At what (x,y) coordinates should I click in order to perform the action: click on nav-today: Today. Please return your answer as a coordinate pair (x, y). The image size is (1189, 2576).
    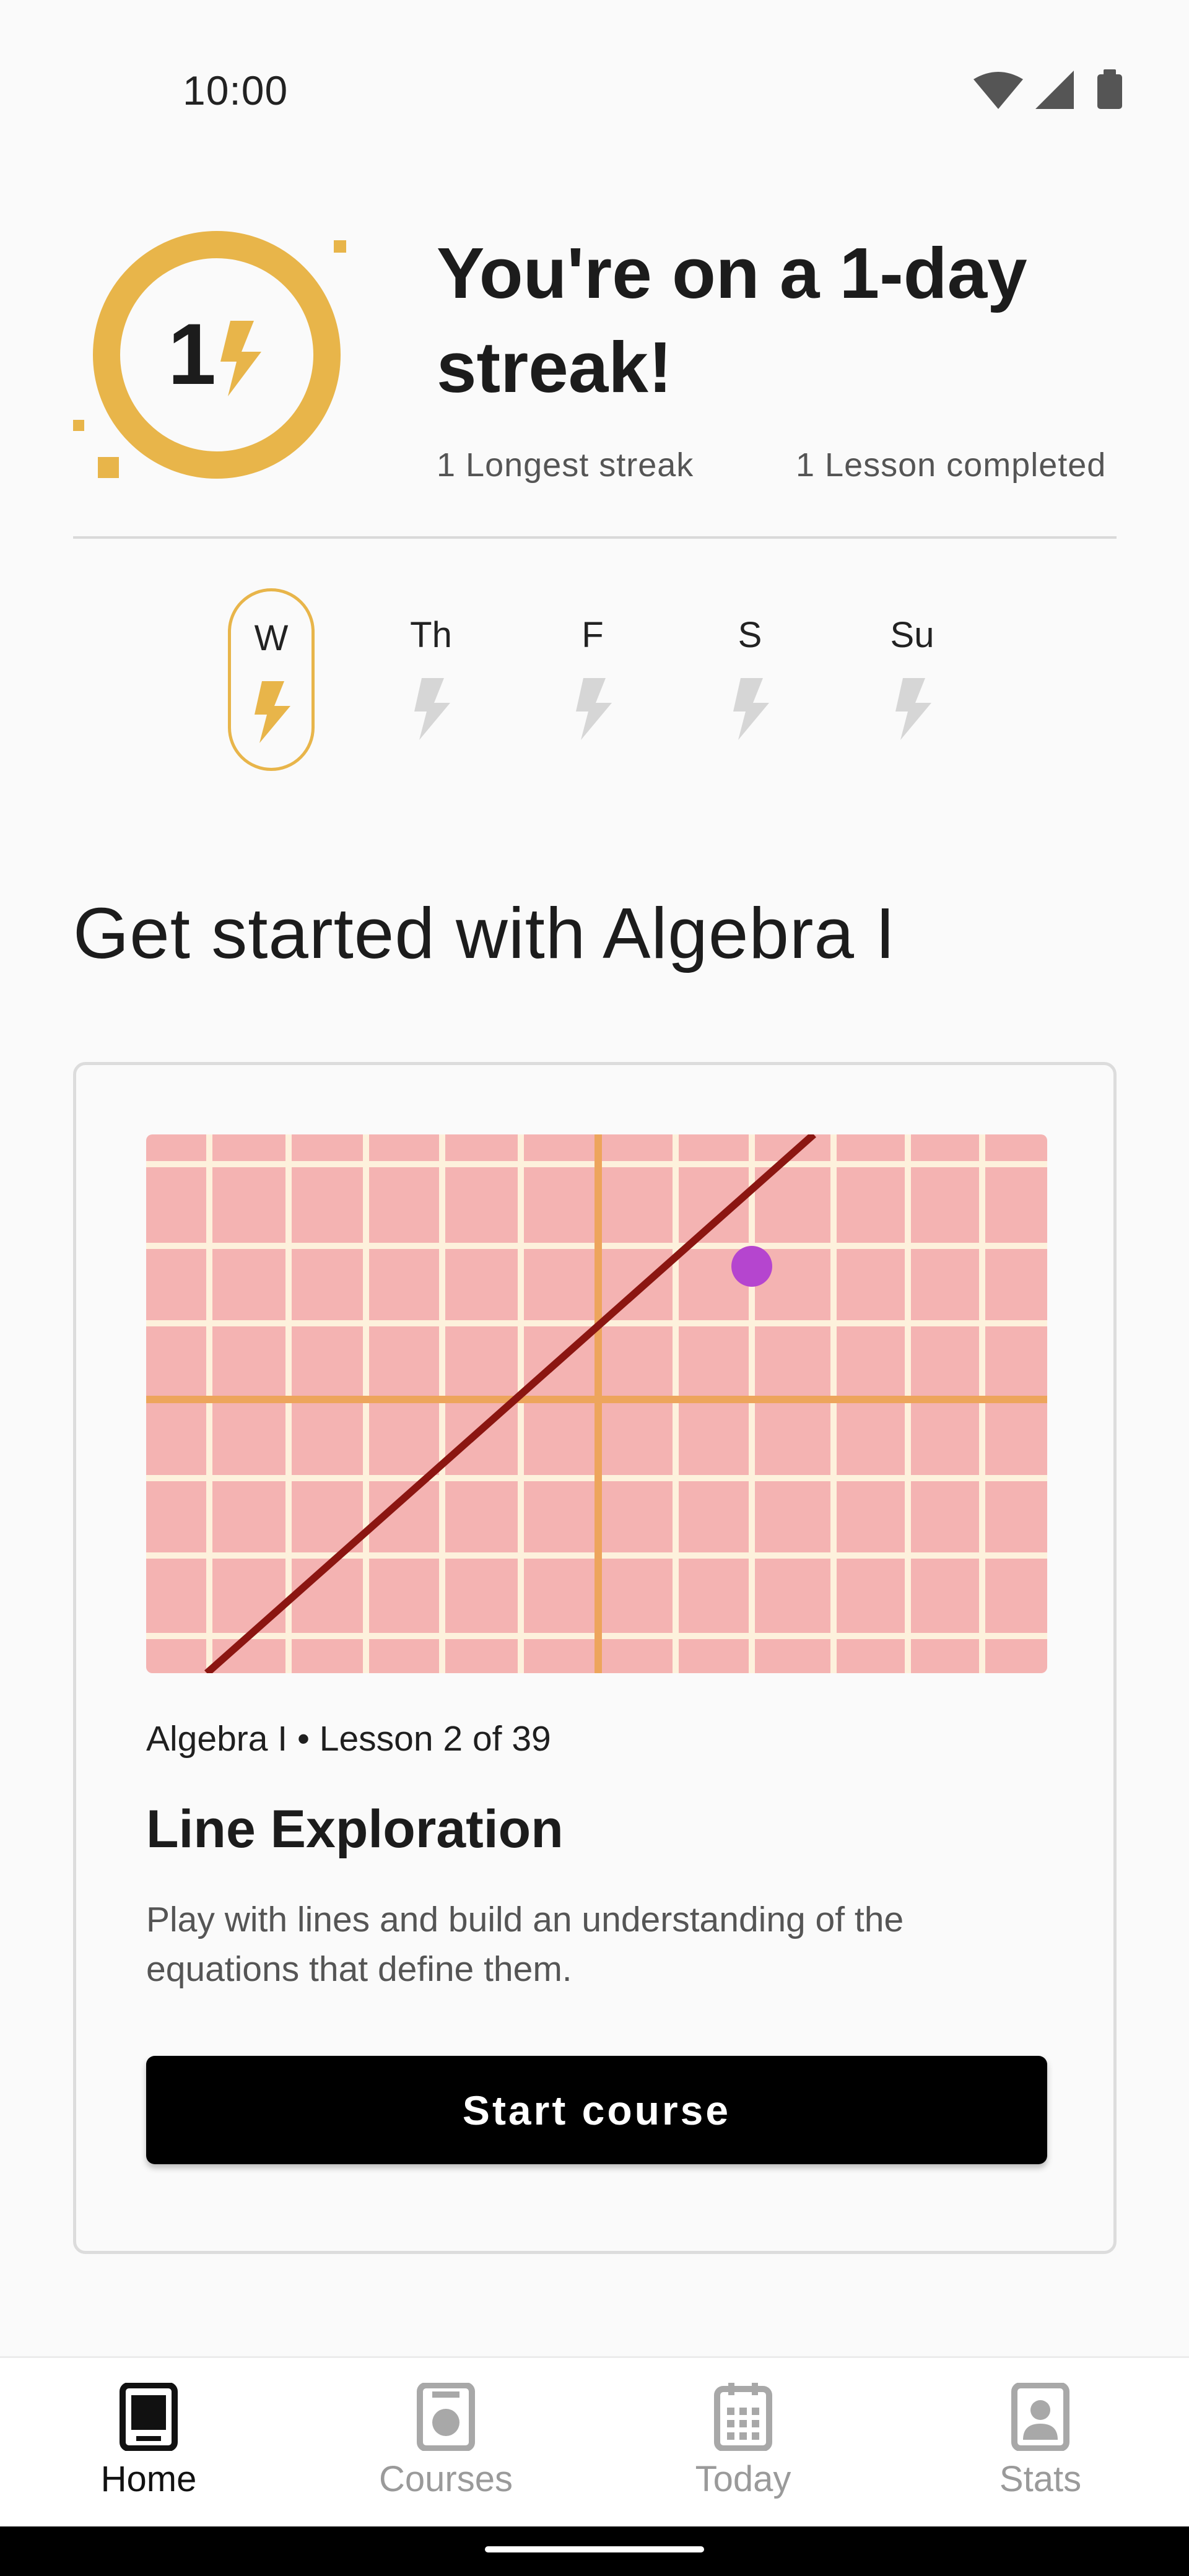
    Looking at the image, I should click on (743, 2441).